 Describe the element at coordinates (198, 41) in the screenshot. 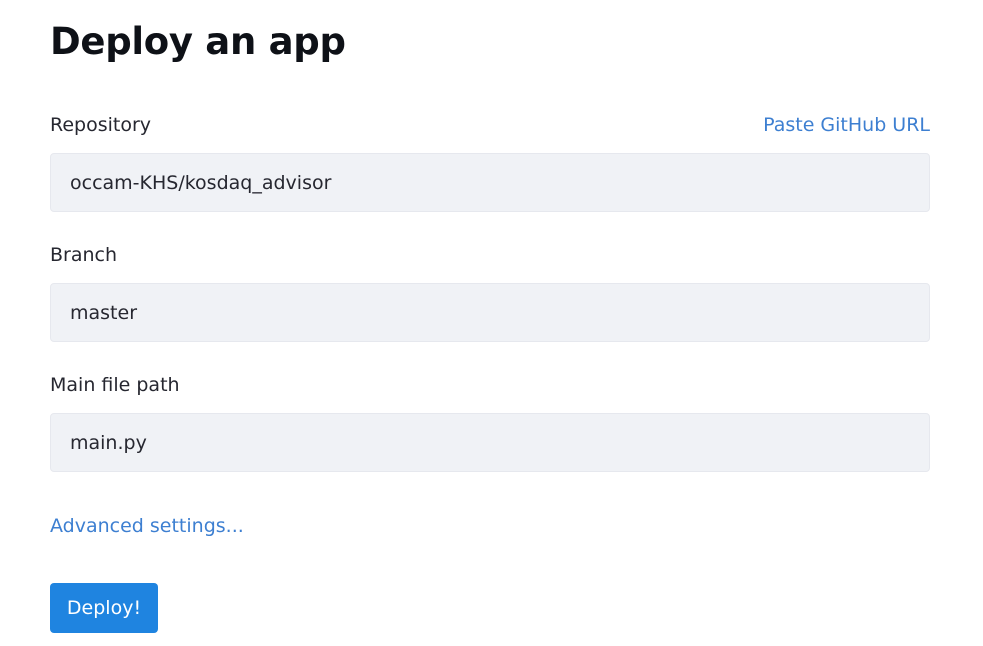

I see `page-title: Deploy an app` at that location.